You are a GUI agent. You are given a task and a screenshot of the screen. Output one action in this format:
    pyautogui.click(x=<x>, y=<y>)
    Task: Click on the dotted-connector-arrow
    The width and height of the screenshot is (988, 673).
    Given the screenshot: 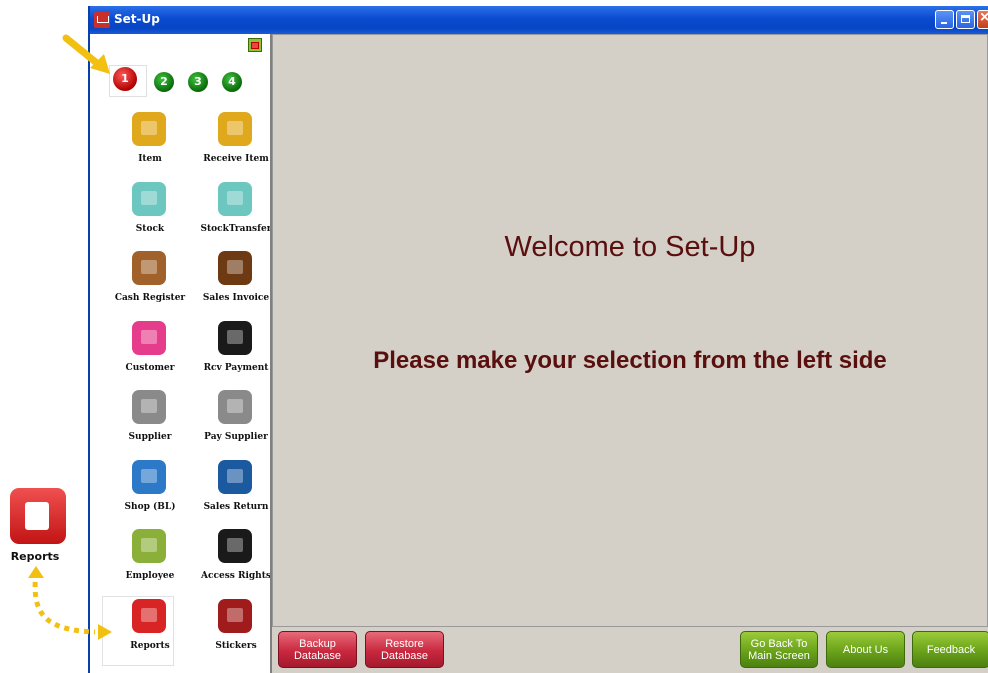 What is the action you would take?
    pyautogui.click(x=64, y=603)
    